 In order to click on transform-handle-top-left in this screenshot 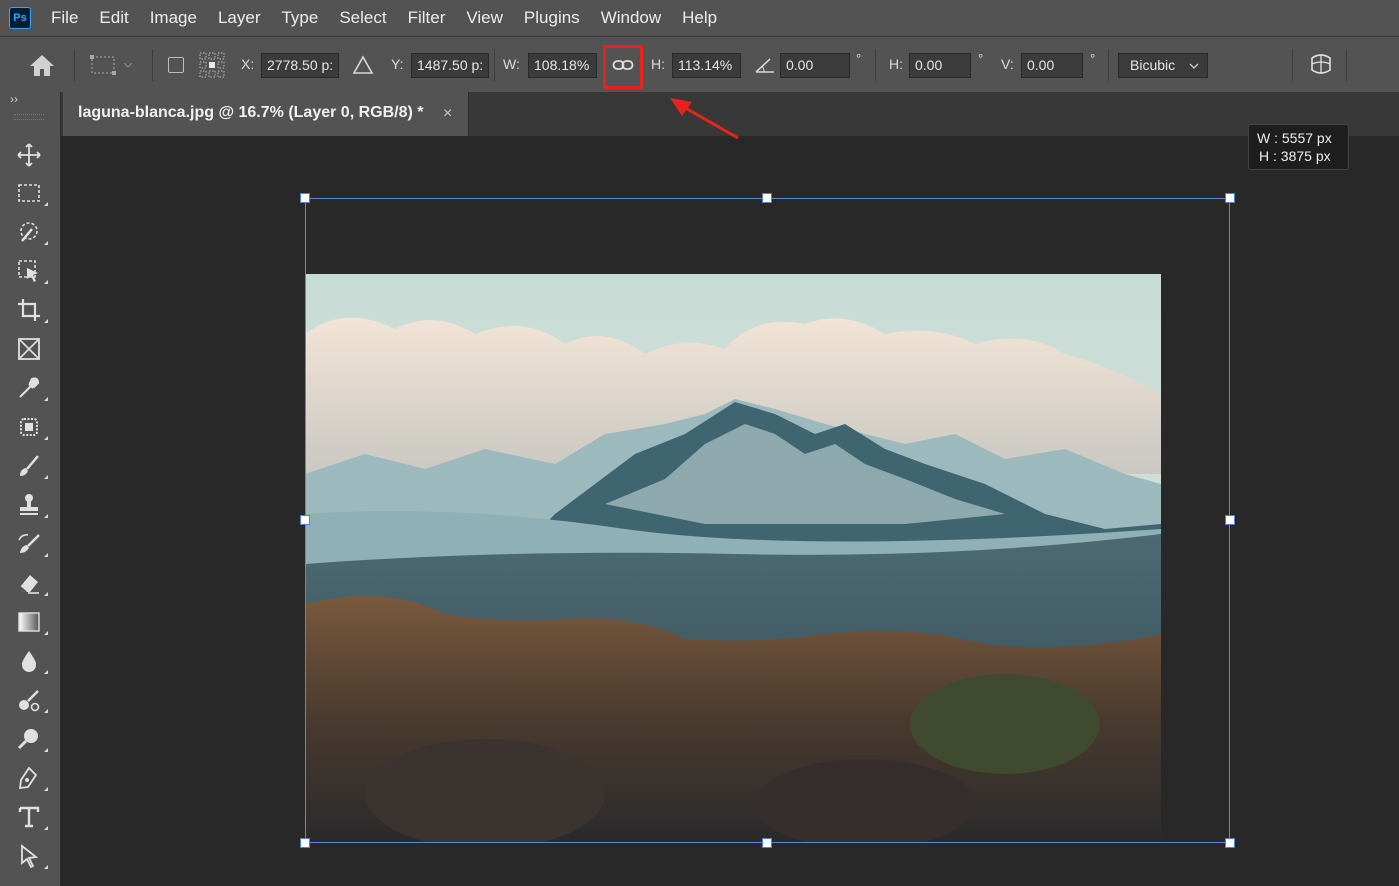, I will do `click(305, 198)`.